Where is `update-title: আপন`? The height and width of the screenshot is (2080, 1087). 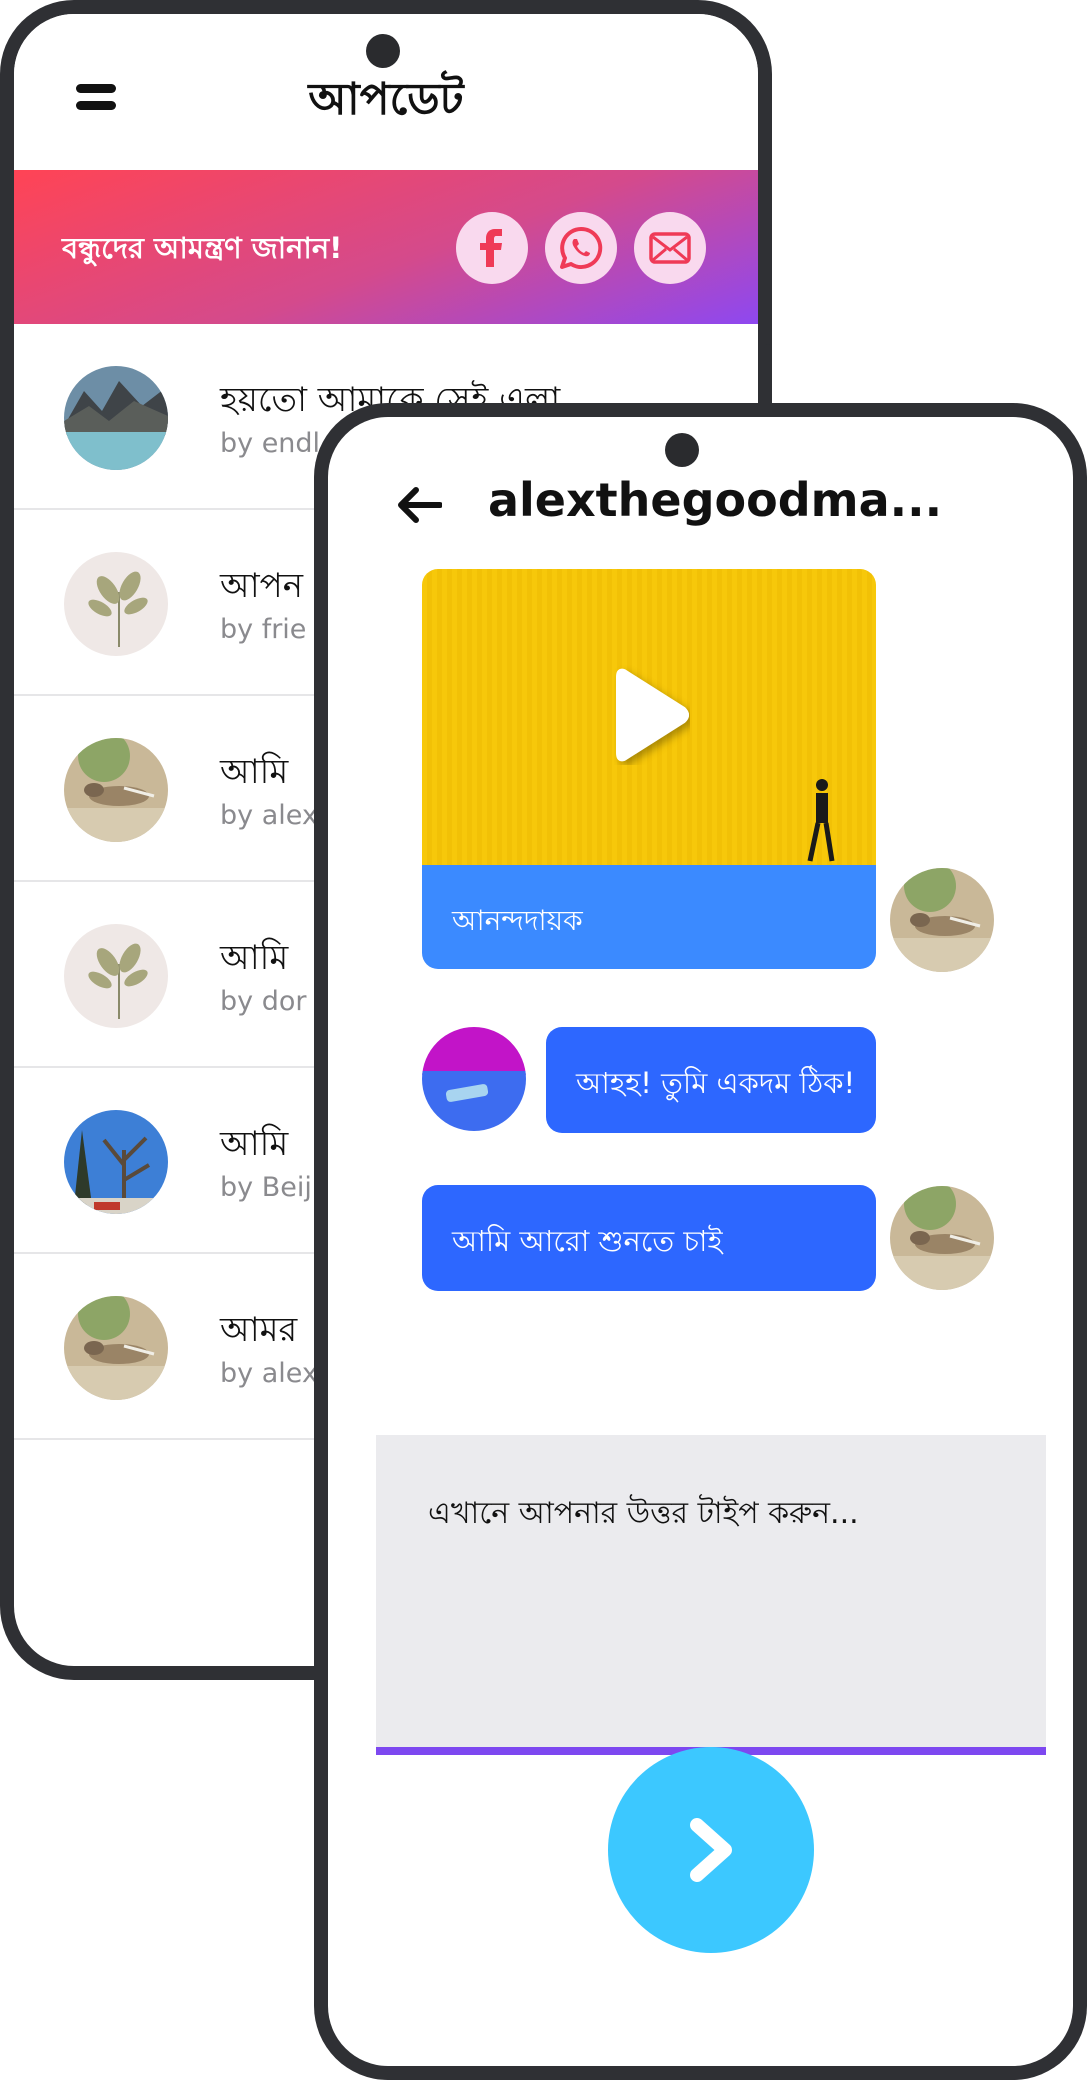 update-title: আপন is located at coordinates (262, 586).